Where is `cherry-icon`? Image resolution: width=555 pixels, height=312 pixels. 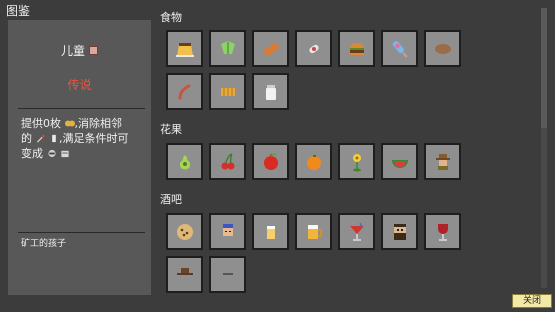
cherry-icon is located at coordinates (227, 160).